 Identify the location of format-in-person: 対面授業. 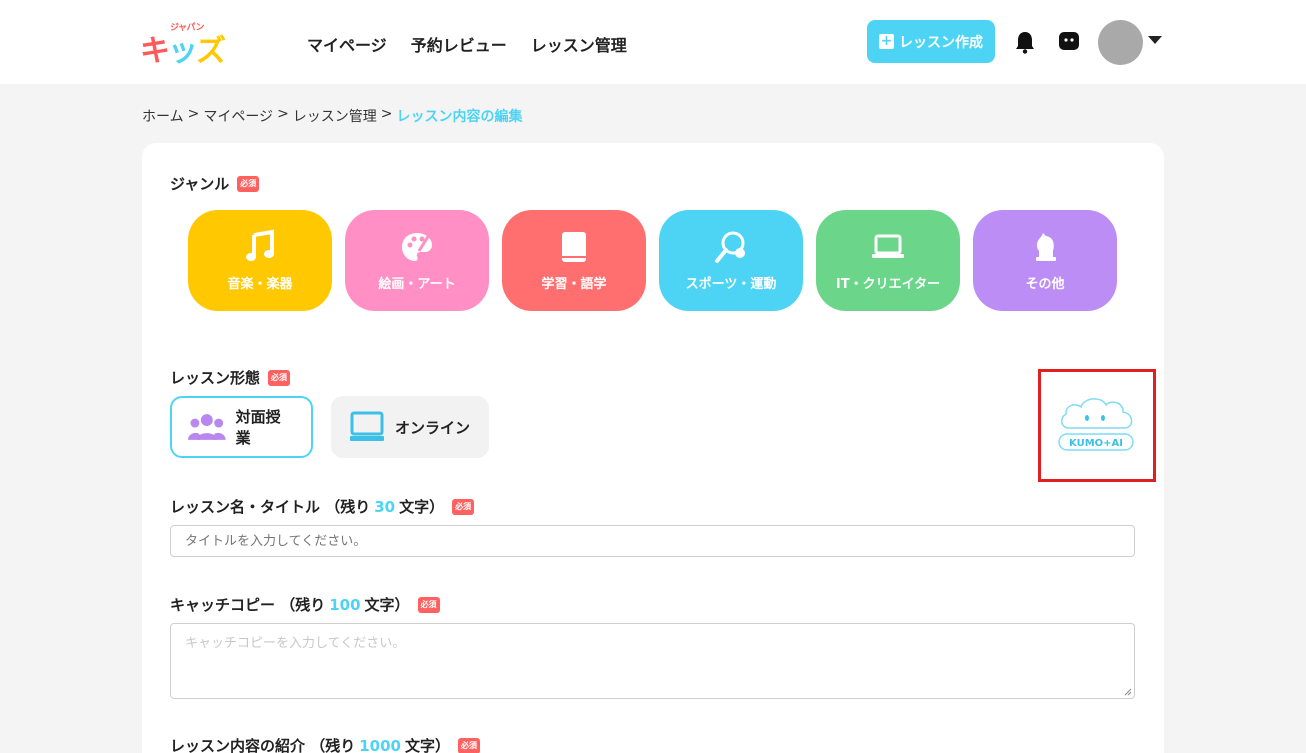
(241, 427).